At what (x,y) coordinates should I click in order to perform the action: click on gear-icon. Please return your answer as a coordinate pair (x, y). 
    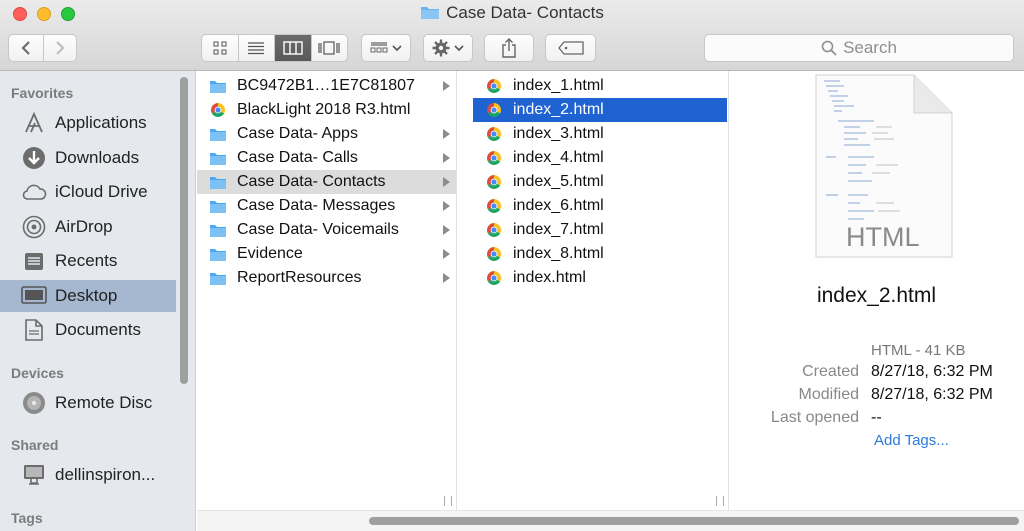
    Looking at the image, I should click on (441, 48).